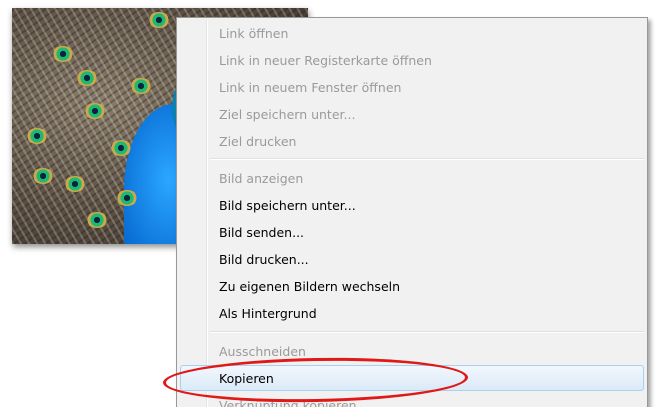 This screenshot has height=407, width=657. I want to click on menu-item-eigene-bilder: Zu eigenen Bildern wechseln, so click(412, 286).